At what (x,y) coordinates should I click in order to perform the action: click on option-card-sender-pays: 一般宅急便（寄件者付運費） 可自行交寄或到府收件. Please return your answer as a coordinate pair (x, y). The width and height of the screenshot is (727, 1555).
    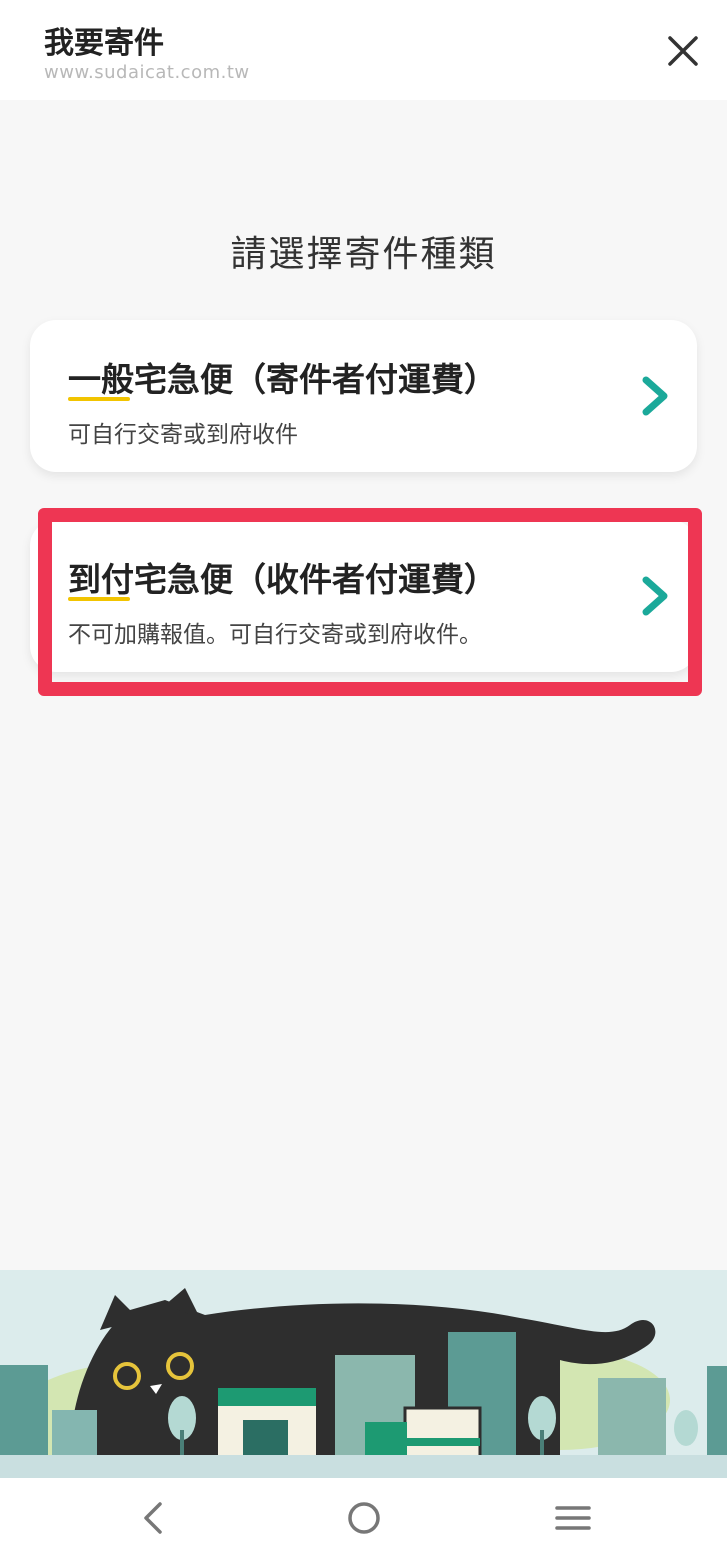
    Looking at the image, I should click on (363, 396).